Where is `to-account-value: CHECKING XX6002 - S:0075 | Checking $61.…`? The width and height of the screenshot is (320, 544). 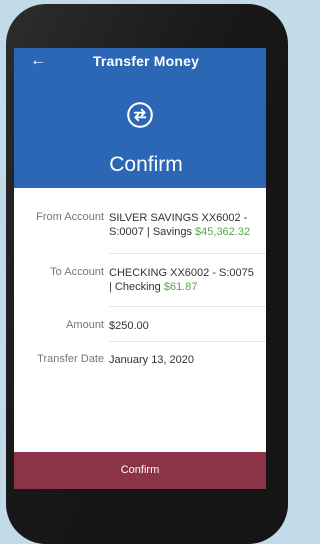 to-account-value: CHECKING XX6002 - S:0075 | Checking $61.… is located at coordinates (184, 280).